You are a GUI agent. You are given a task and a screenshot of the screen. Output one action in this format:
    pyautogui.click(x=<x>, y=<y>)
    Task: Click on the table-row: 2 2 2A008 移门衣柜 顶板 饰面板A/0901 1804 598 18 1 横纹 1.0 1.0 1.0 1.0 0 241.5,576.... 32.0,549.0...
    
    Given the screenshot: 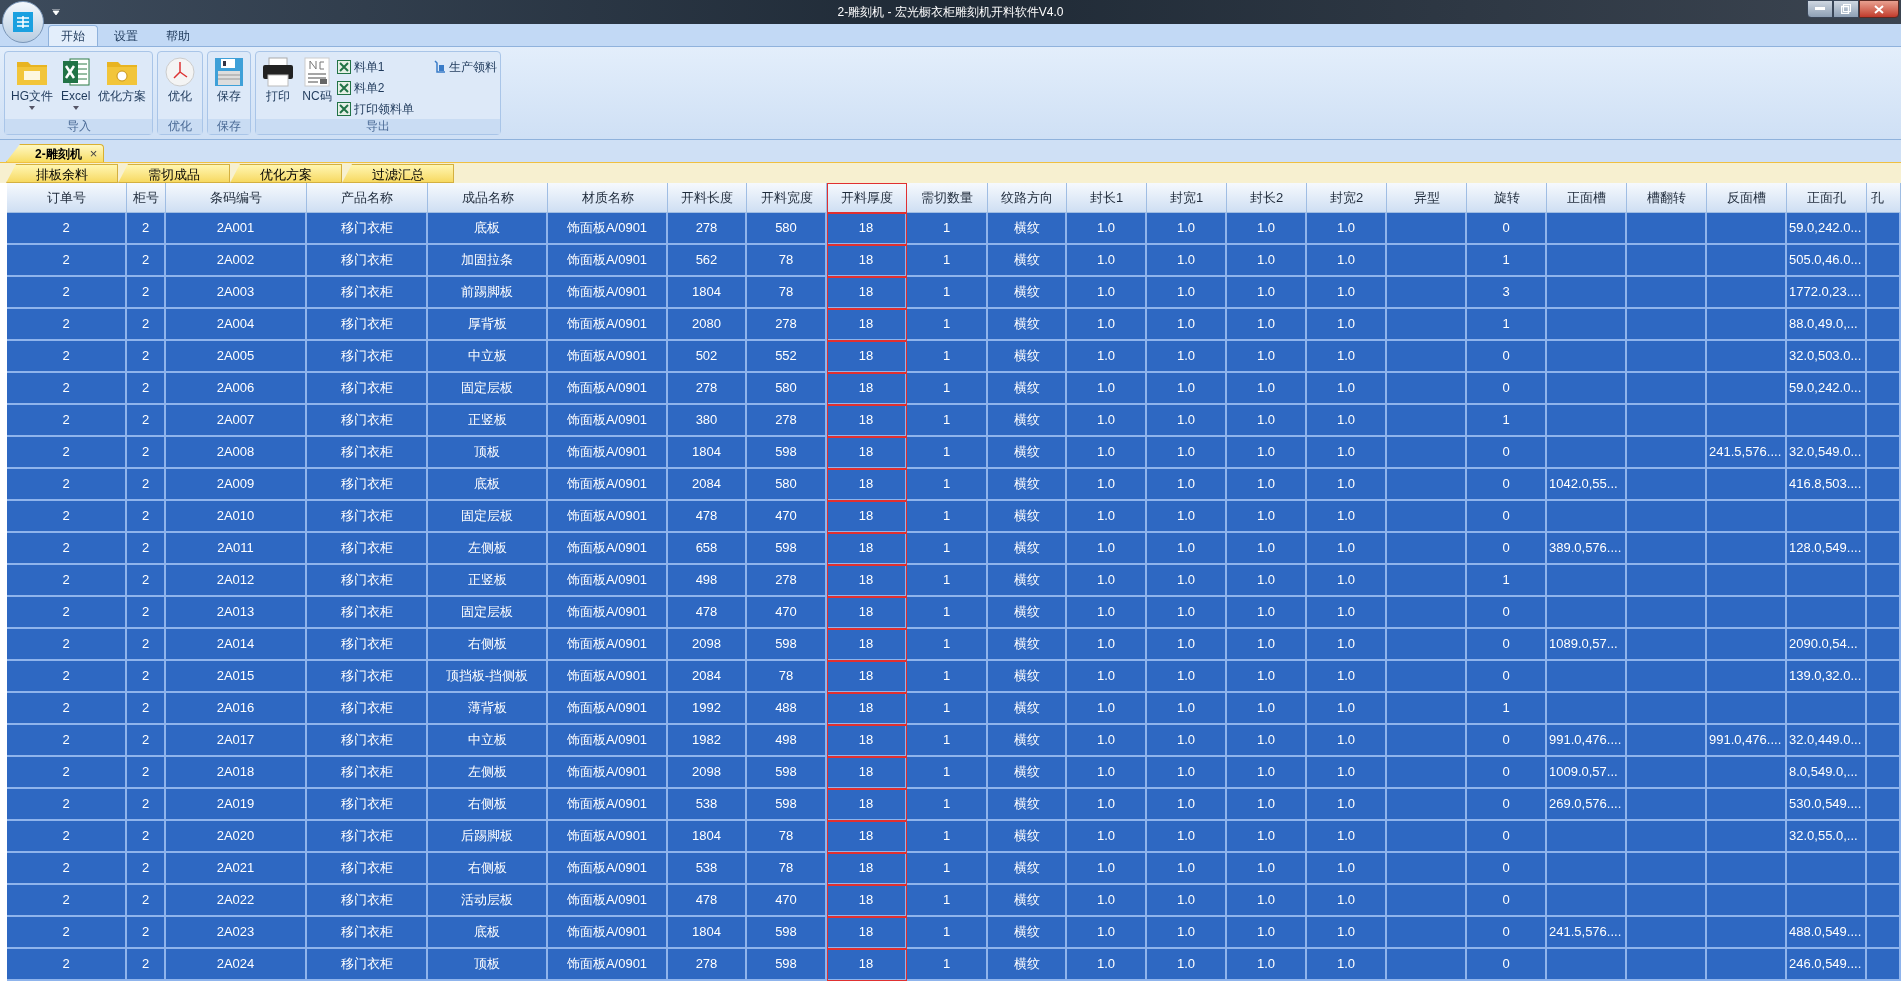 What is the action you would take?
    pyautogui.click(x=954, y=453)
    